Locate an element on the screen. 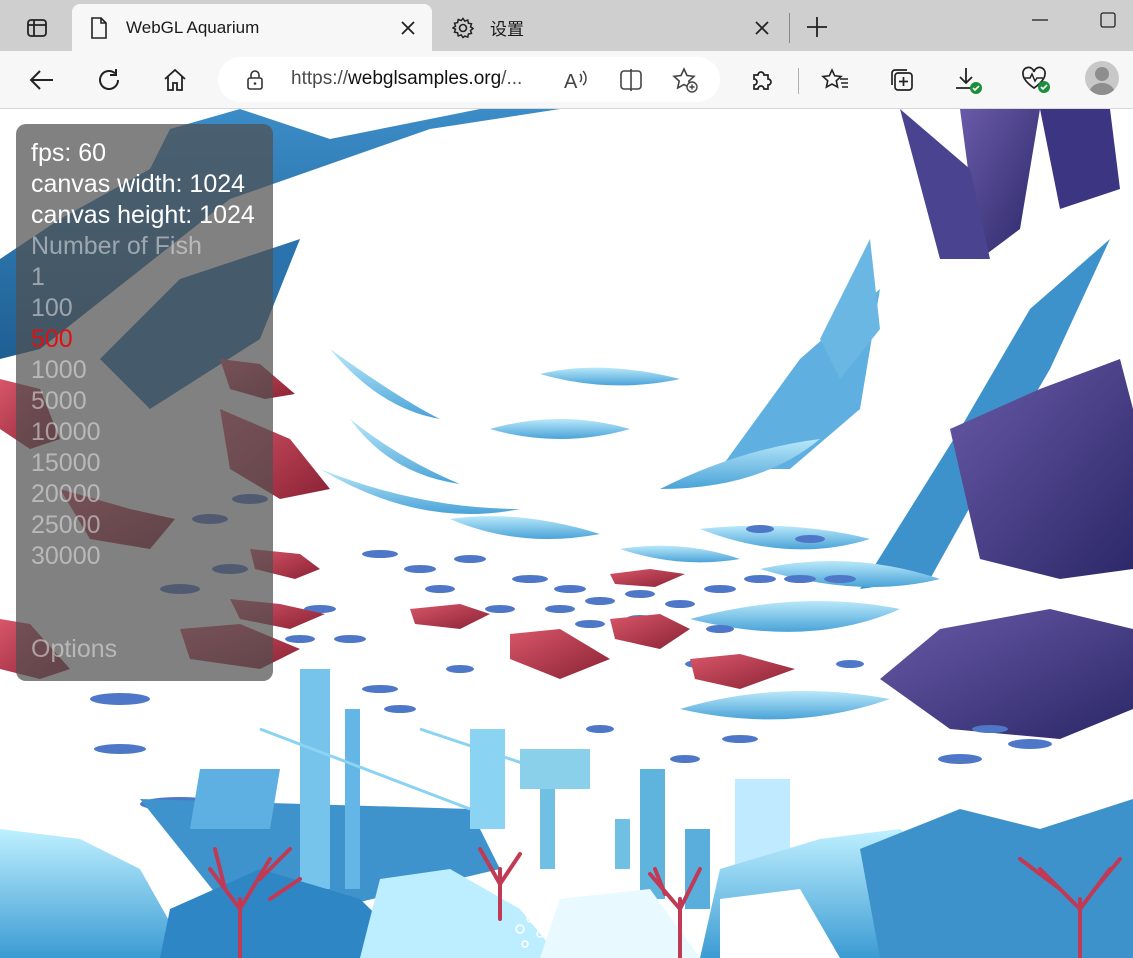 The image size is (1133, 958). address-bar: https://webglsamples.org/... A is located at coordinates (469, 79).